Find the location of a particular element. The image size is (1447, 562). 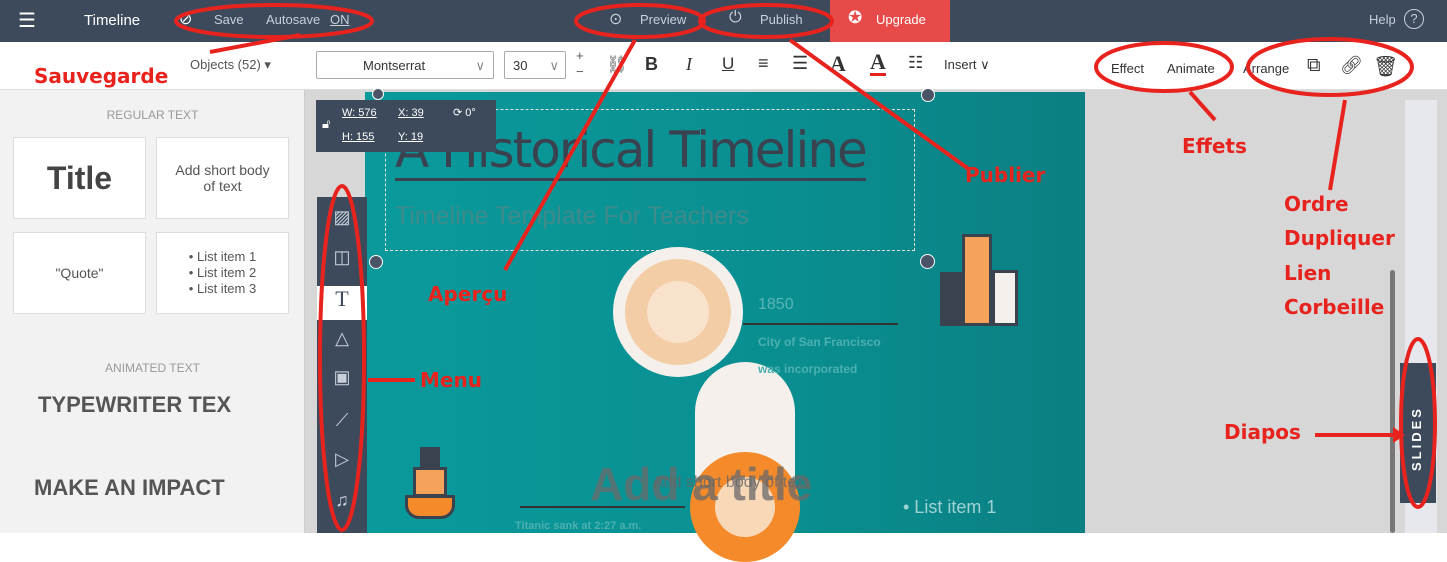

rotate-icon: ⟳ 0° is located at coordinates (464, 113).